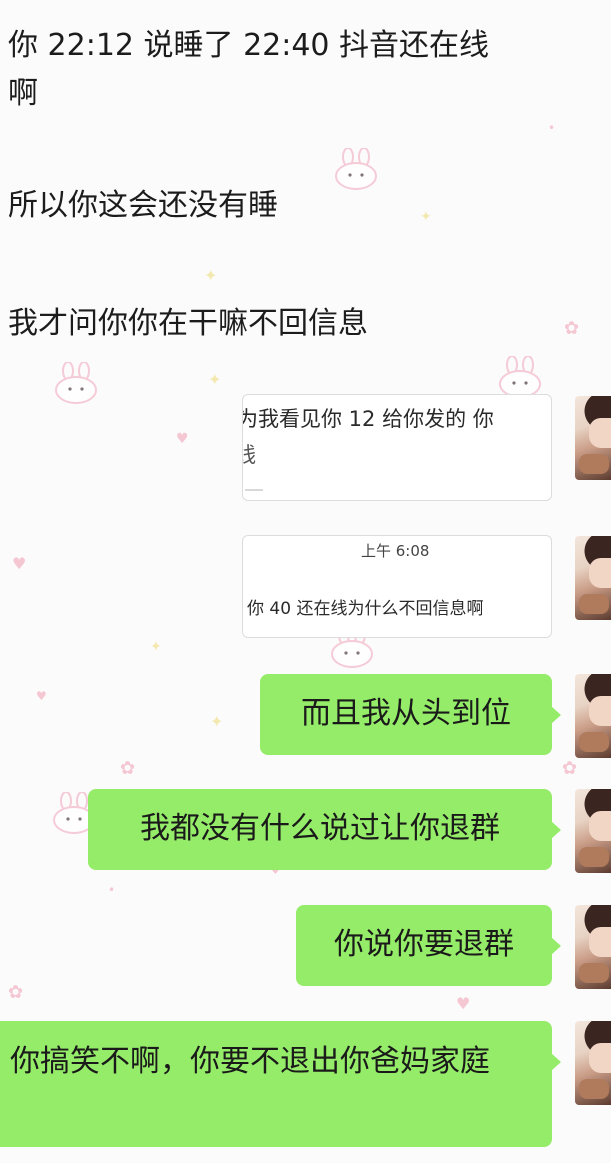 The width and height of the screenshot is (611, 1163). Describe the element at coordinates (397, 447) in the screenshot. I see `forwarded-screenshot-card: 为我看见你 12 给你发的 你 线` at that location.